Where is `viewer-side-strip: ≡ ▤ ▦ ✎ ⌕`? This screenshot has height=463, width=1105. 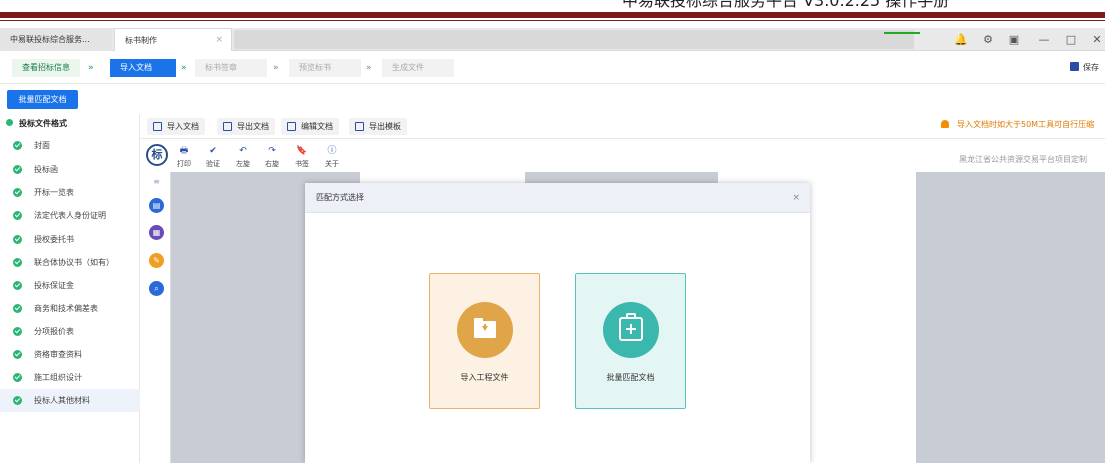 viewer-side-strip: ≡ ▤ ▦ ✎ ⌕ is located at coordinates (156, 317).